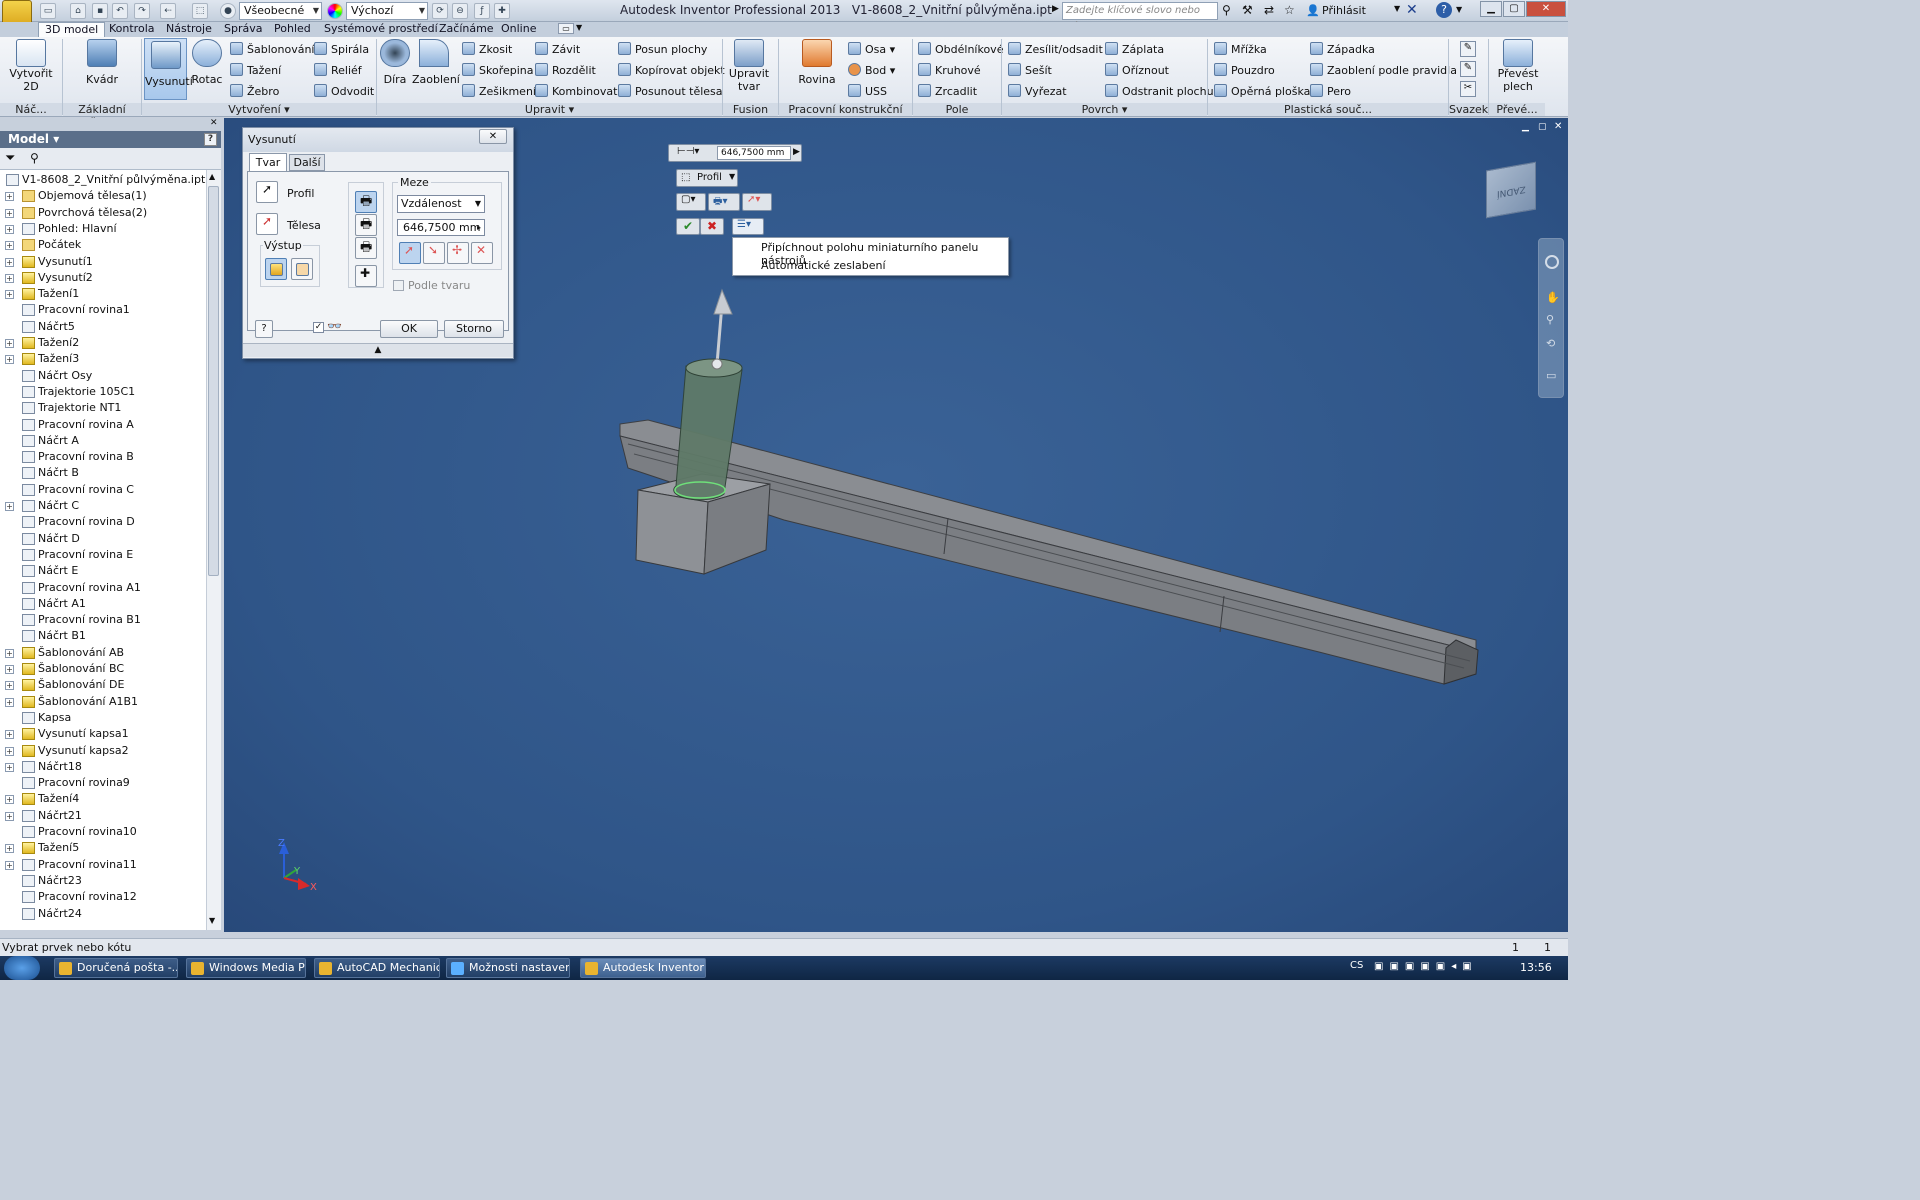 The width and height of the screenshot is (1920, 1200). Describe the element at coordinates (120, 11) in the screenshot. I see `undo-icon: ↶` at that location.